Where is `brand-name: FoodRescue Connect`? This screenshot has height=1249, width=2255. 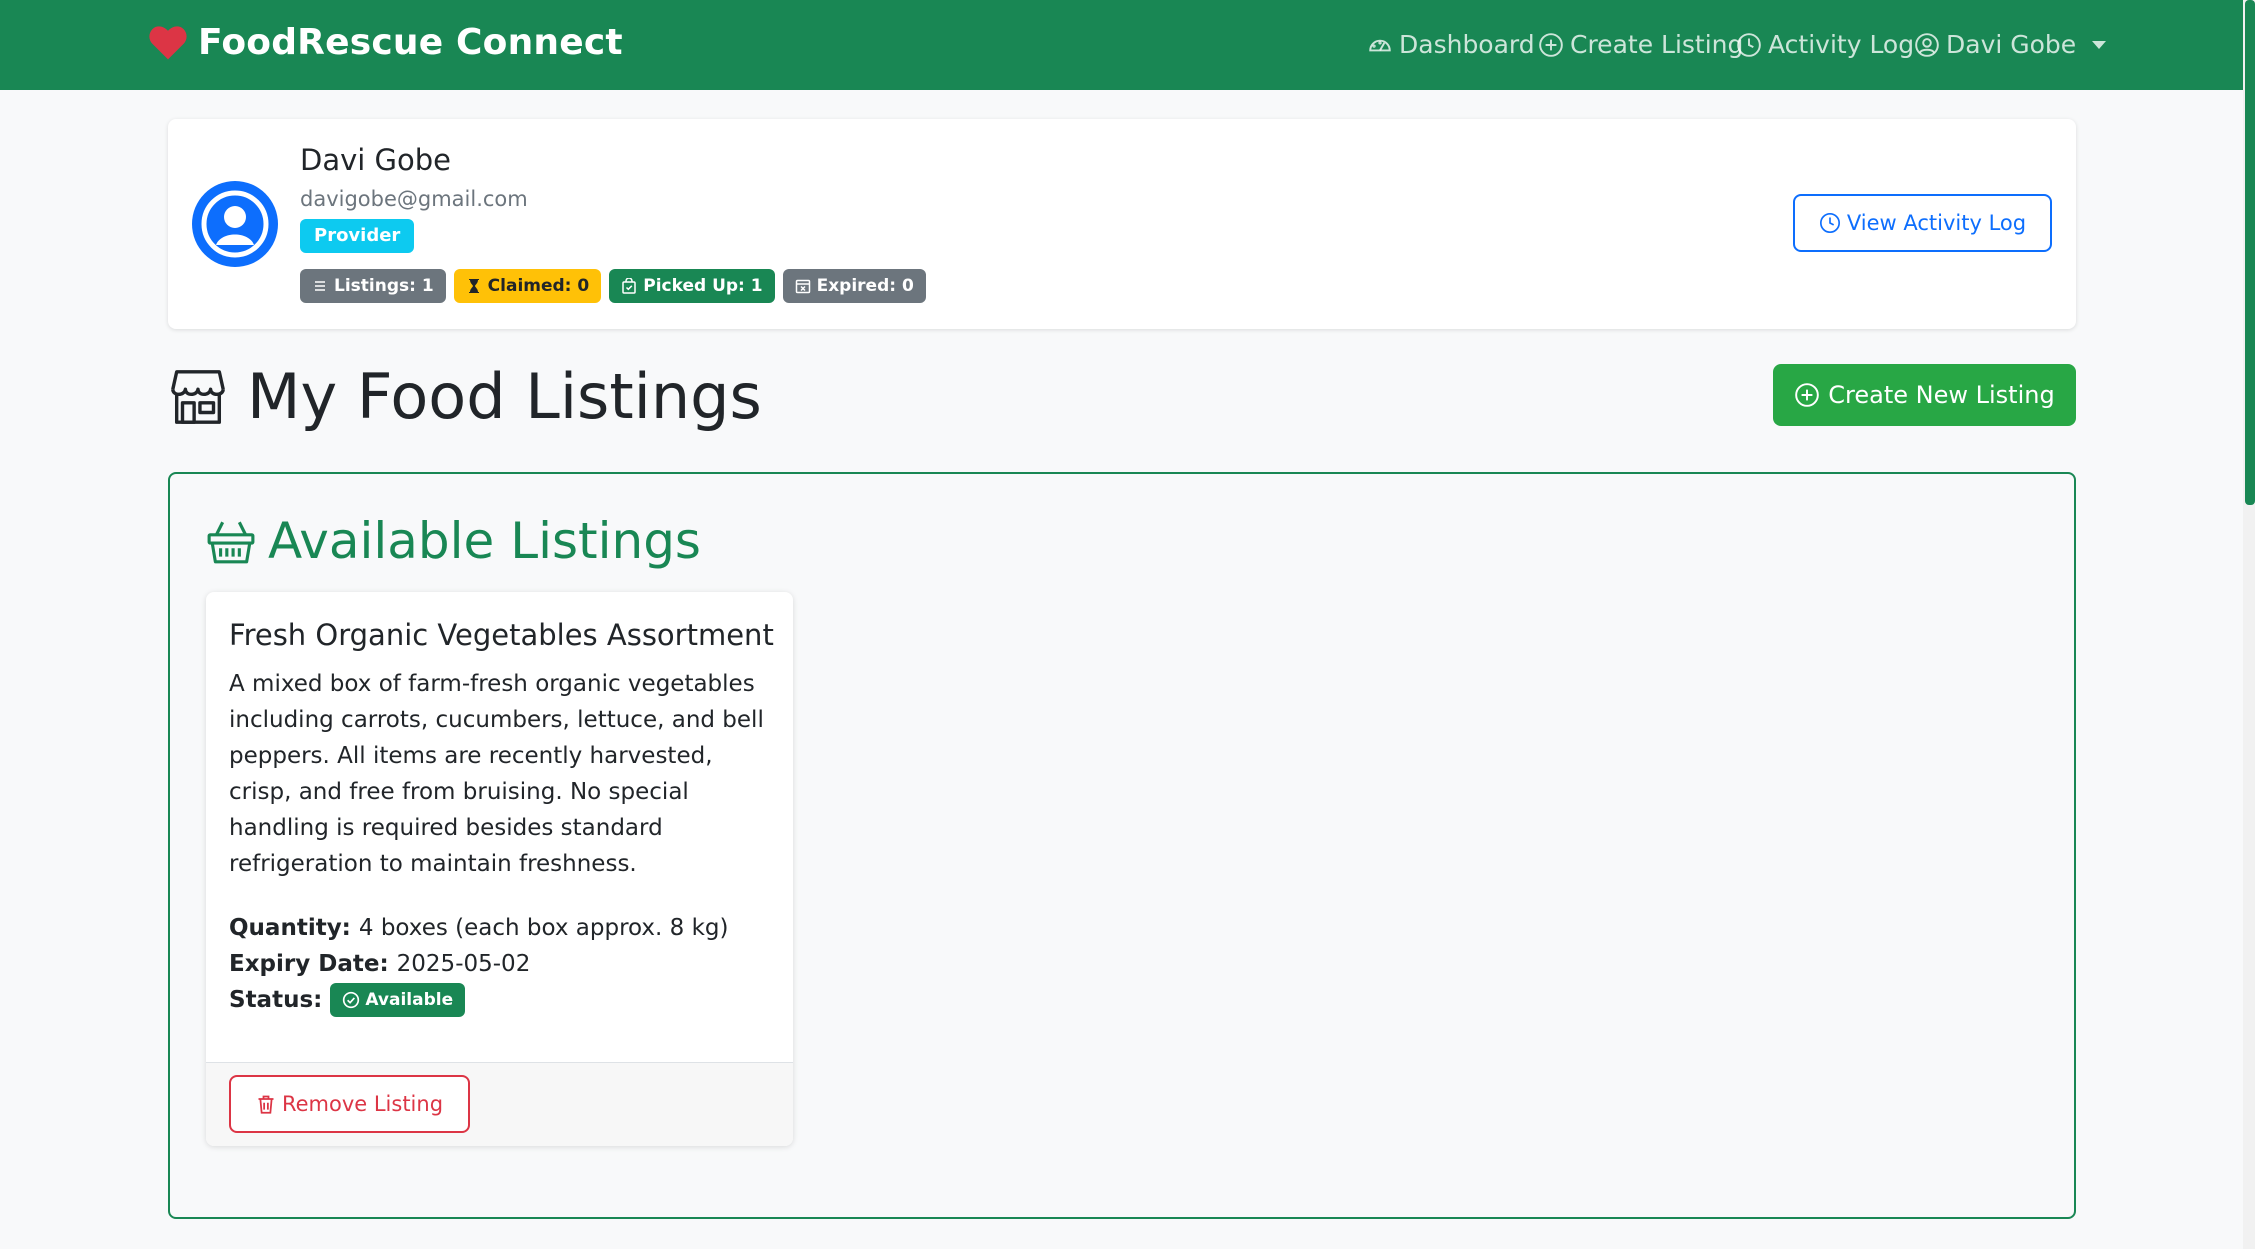 brand-name: FoodRescue Connect is located at coordinates (410, 42).